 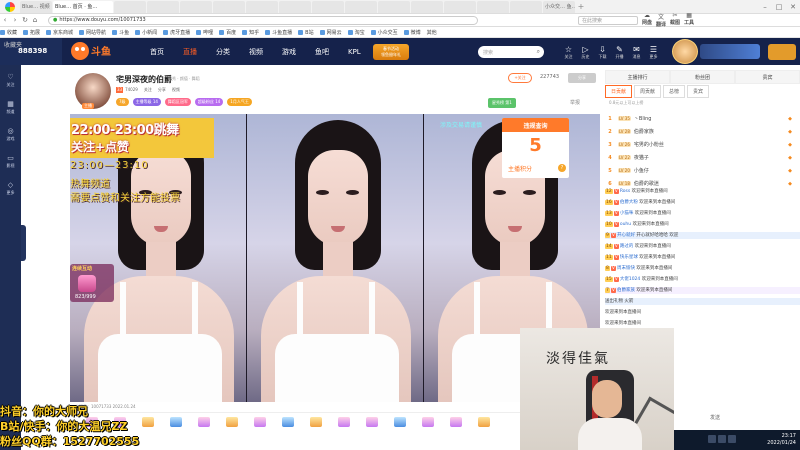 I want to click on badge: 舞蹈区冠军, so click(x=177, y=102).